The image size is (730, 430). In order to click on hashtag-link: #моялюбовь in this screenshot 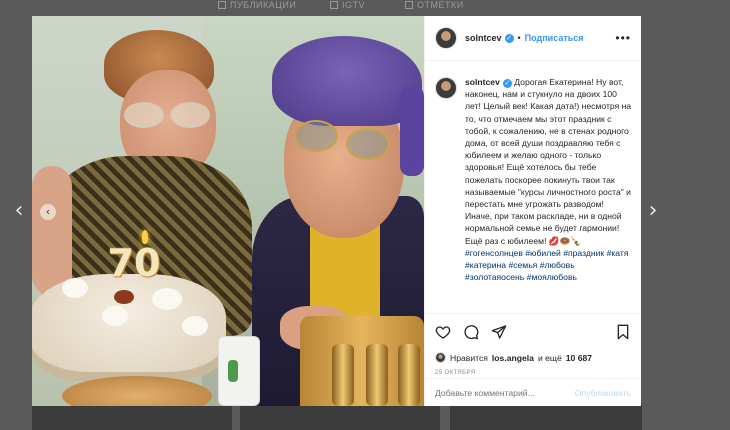, I will do `click(552, 277)`.